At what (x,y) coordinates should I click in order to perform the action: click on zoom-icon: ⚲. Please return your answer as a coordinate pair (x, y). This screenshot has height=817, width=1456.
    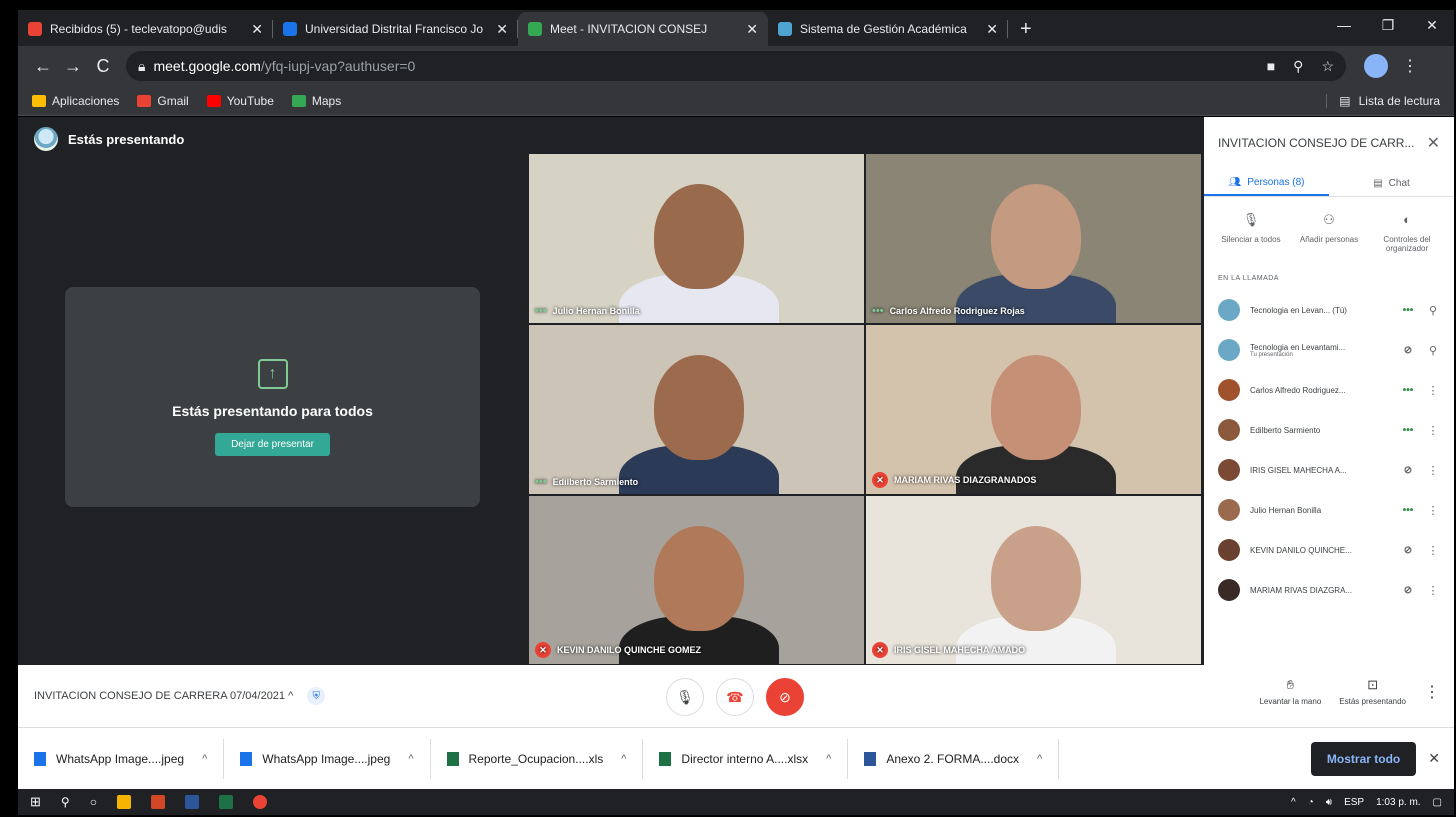
    Looking at the image, I should click on (1298, 66).